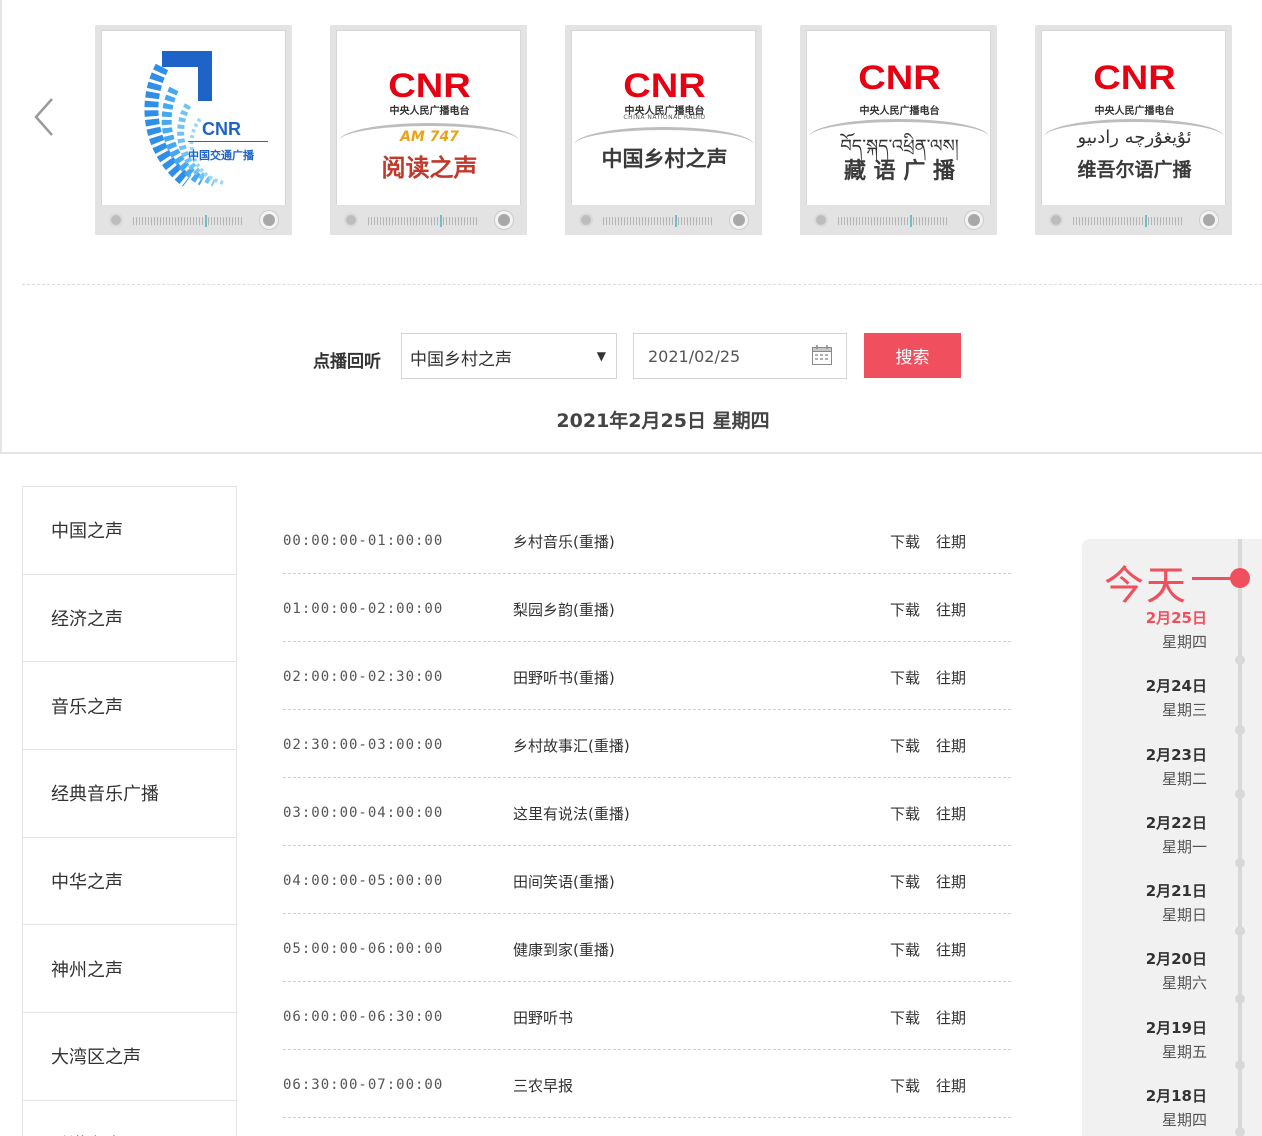  Describe the element at coordinates (631, 453) in the screenshot. I see `section-divider` at that location.